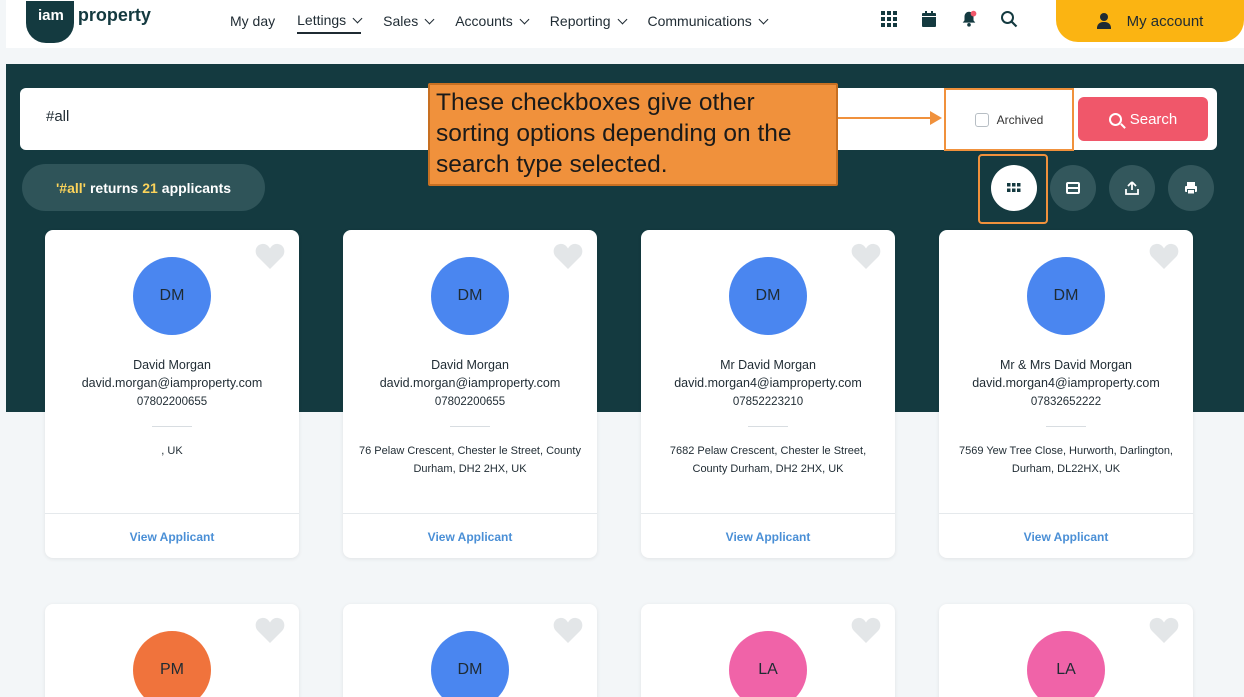 This screenshot has width=1244, height=697. I want to click on account-label: My account, so click(1165, 21).